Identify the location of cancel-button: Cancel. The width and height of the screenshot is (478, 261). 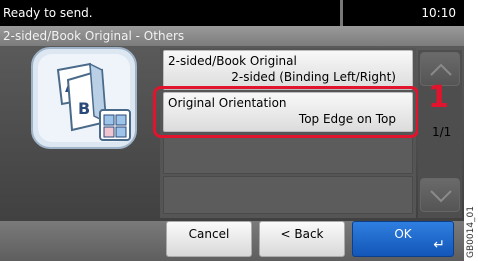
(209, 239).